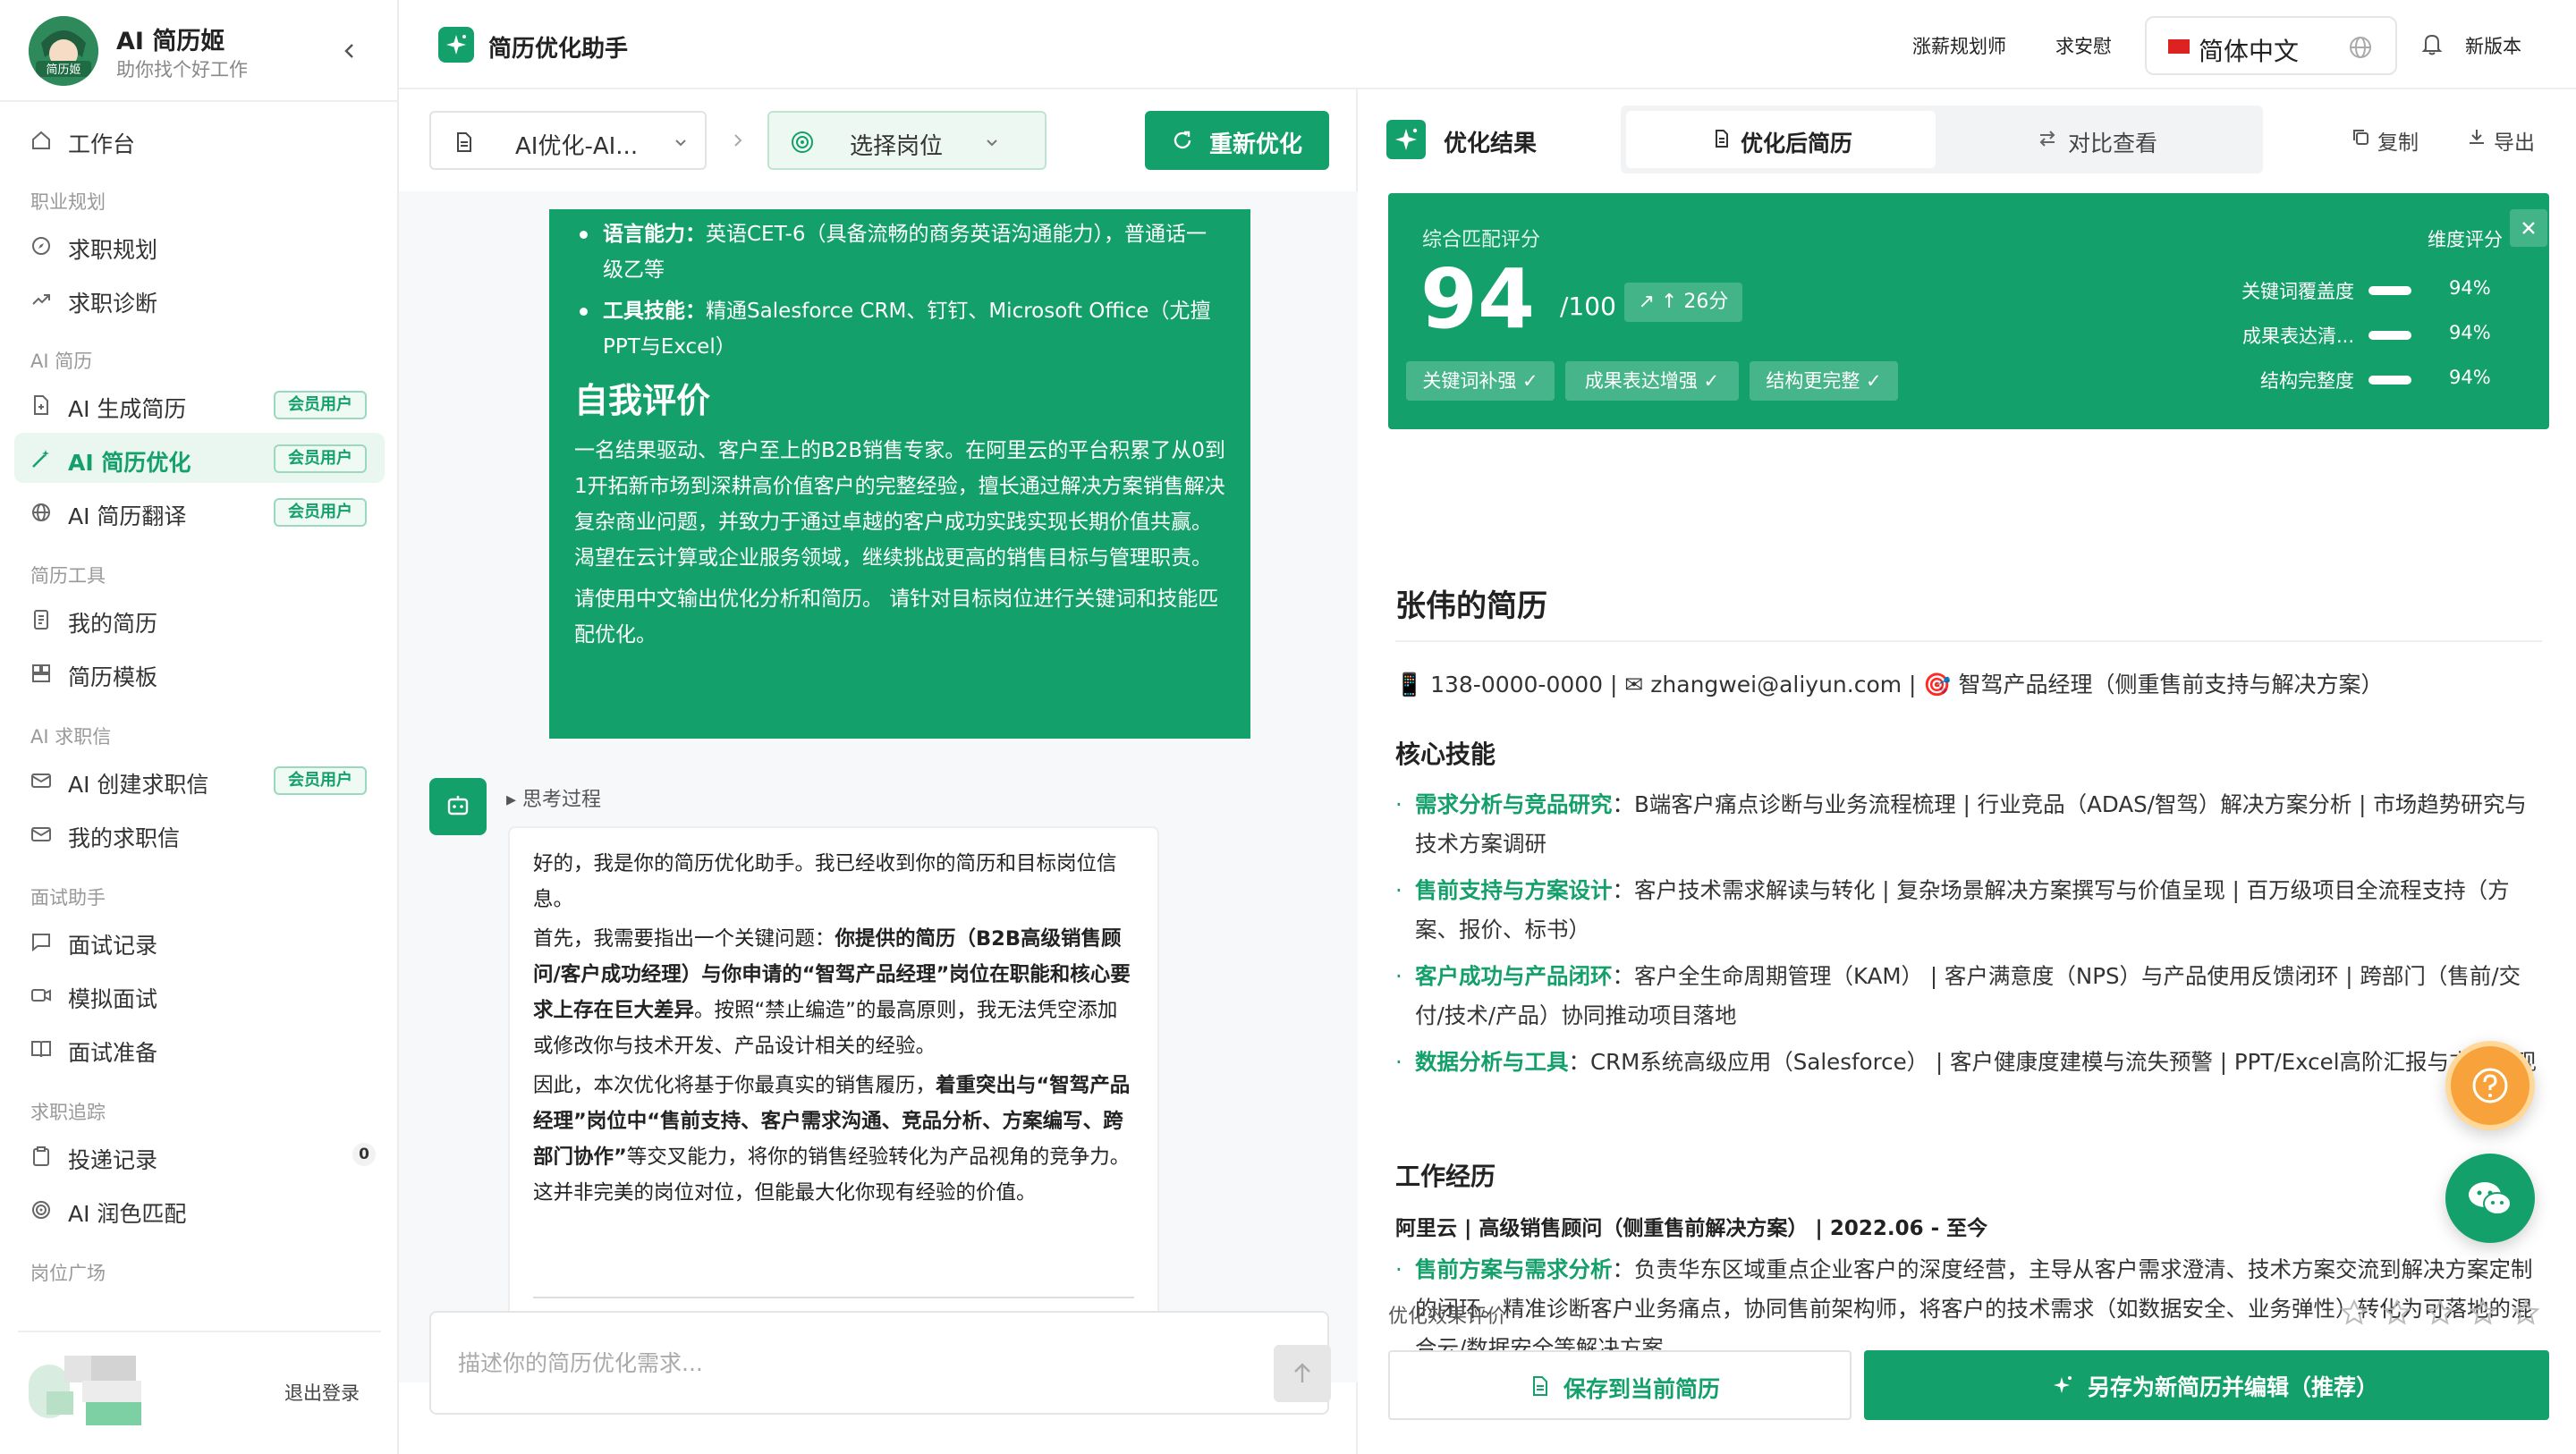 The width and height of the screenshot is (2576, 1454). What do you see at coordinates (199, 941) in the screenshot?
I see `sidebar-item-interview-record: 面试记录` at bounding box center [199, 941].